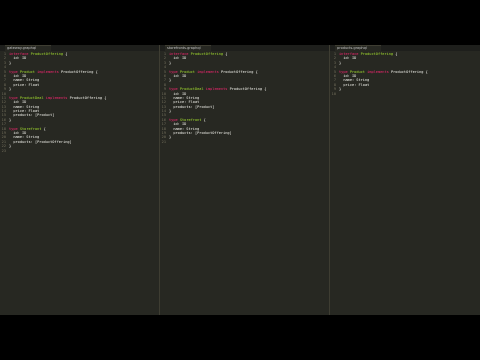 This screenshot has width=480, height=360. Describe the element at coordinates (405, 94) in the screenshot. I see `code-line: 10` at that location.